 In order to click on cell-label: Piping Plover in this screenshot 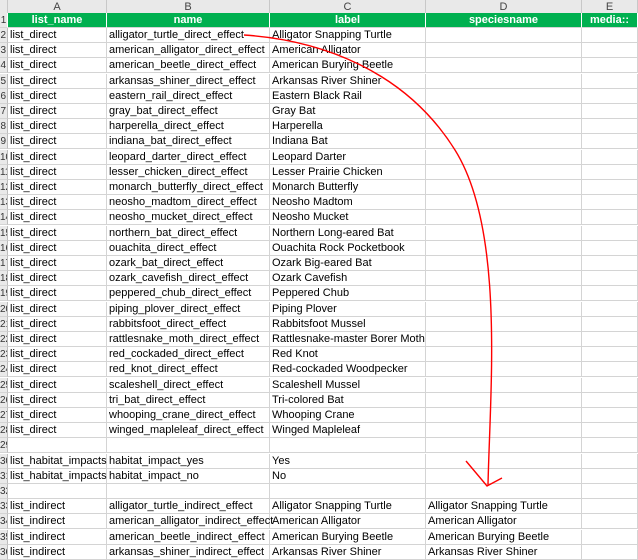, I will do `click(348, 309)`.